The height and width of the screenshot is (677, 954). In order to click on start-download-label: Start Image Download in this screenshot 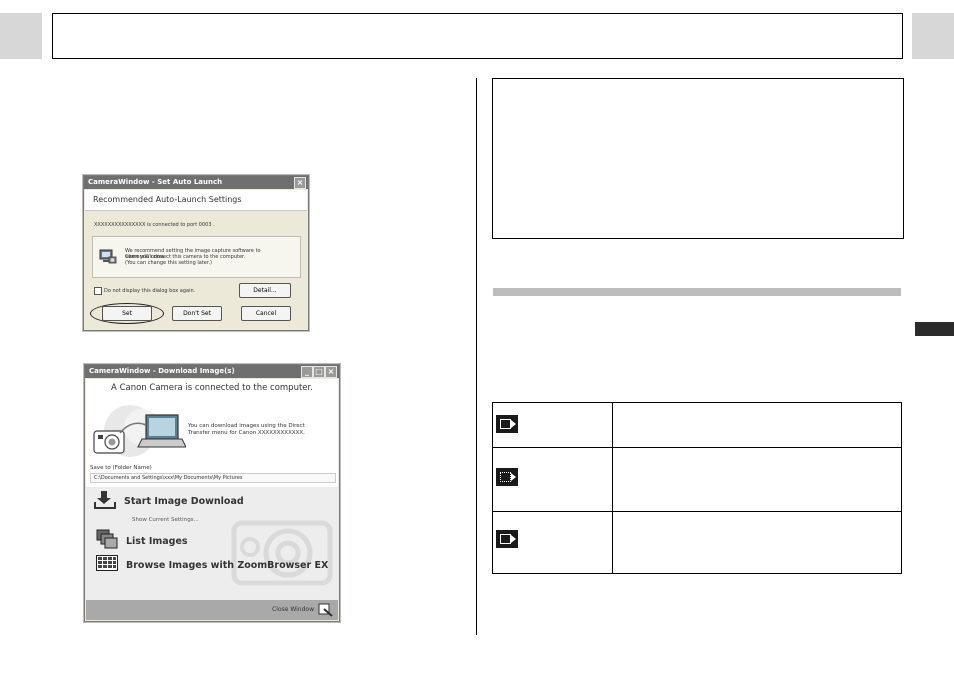, I will do `click(184, 501)`.